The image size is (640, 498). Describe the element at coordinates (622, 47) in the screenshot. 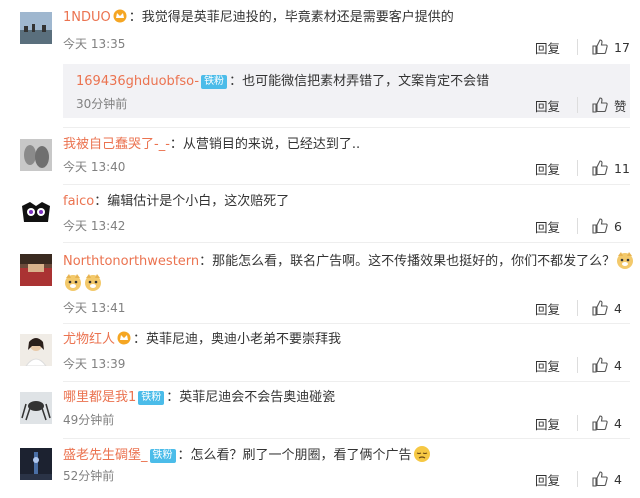

I see `like-count: 17` at that location.